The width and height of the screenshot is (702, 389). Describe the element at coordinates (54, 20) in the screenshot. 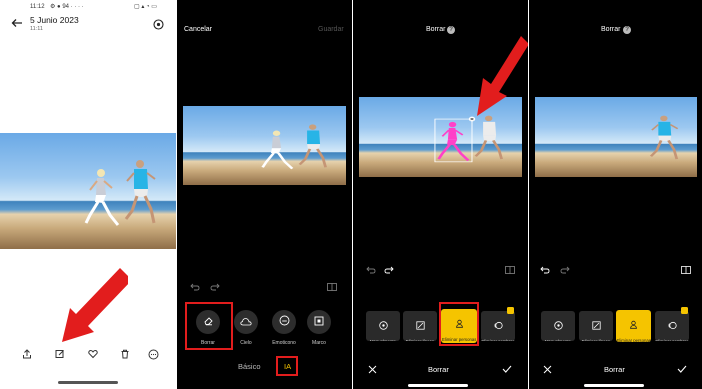

I see `photo-date-title: 5 Junio 2023` at that location.